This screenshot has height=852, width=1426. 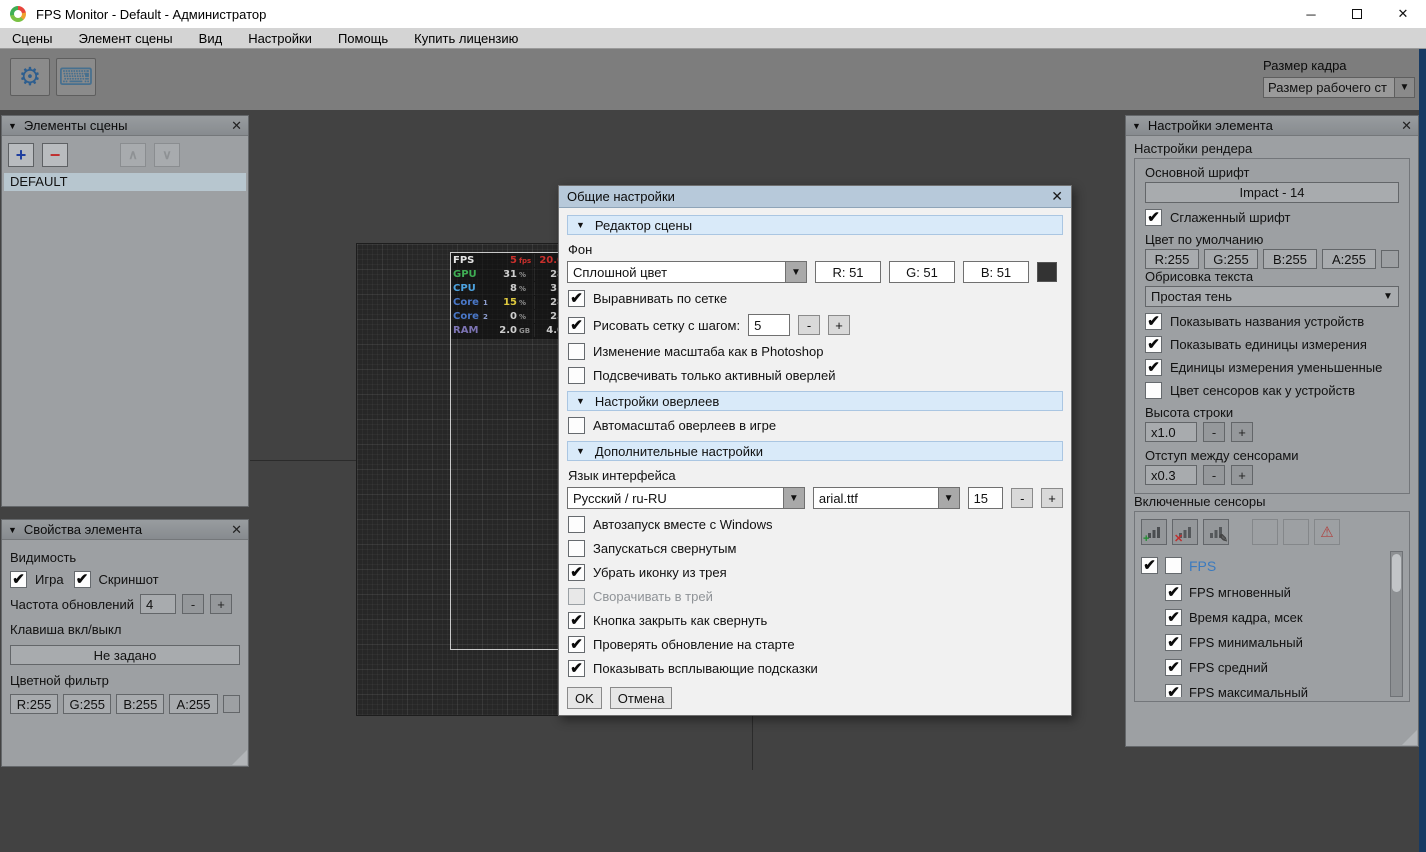 What do you see at coordinates (1153, 390) in the screenshot?
I see `sensor-device-colors-checkbox` at bounding box center [1153, 390].